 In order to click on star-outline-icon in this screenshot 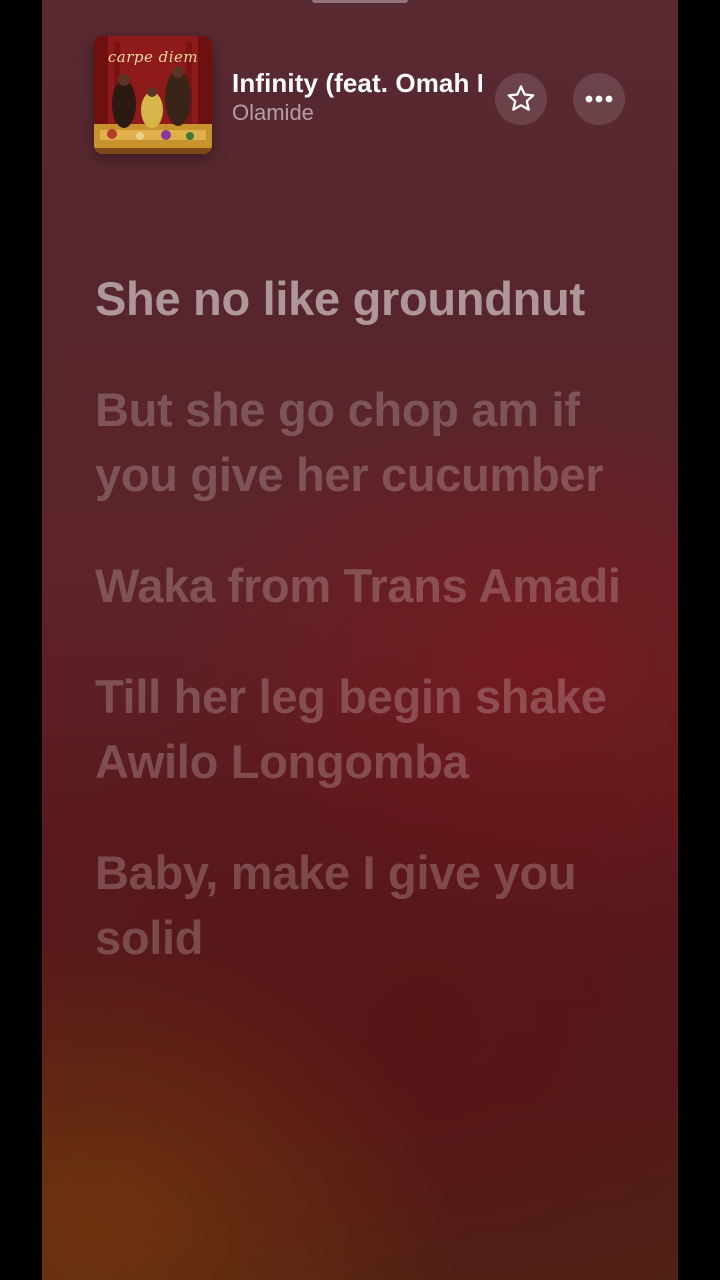, I will do `click(521, 98)`.